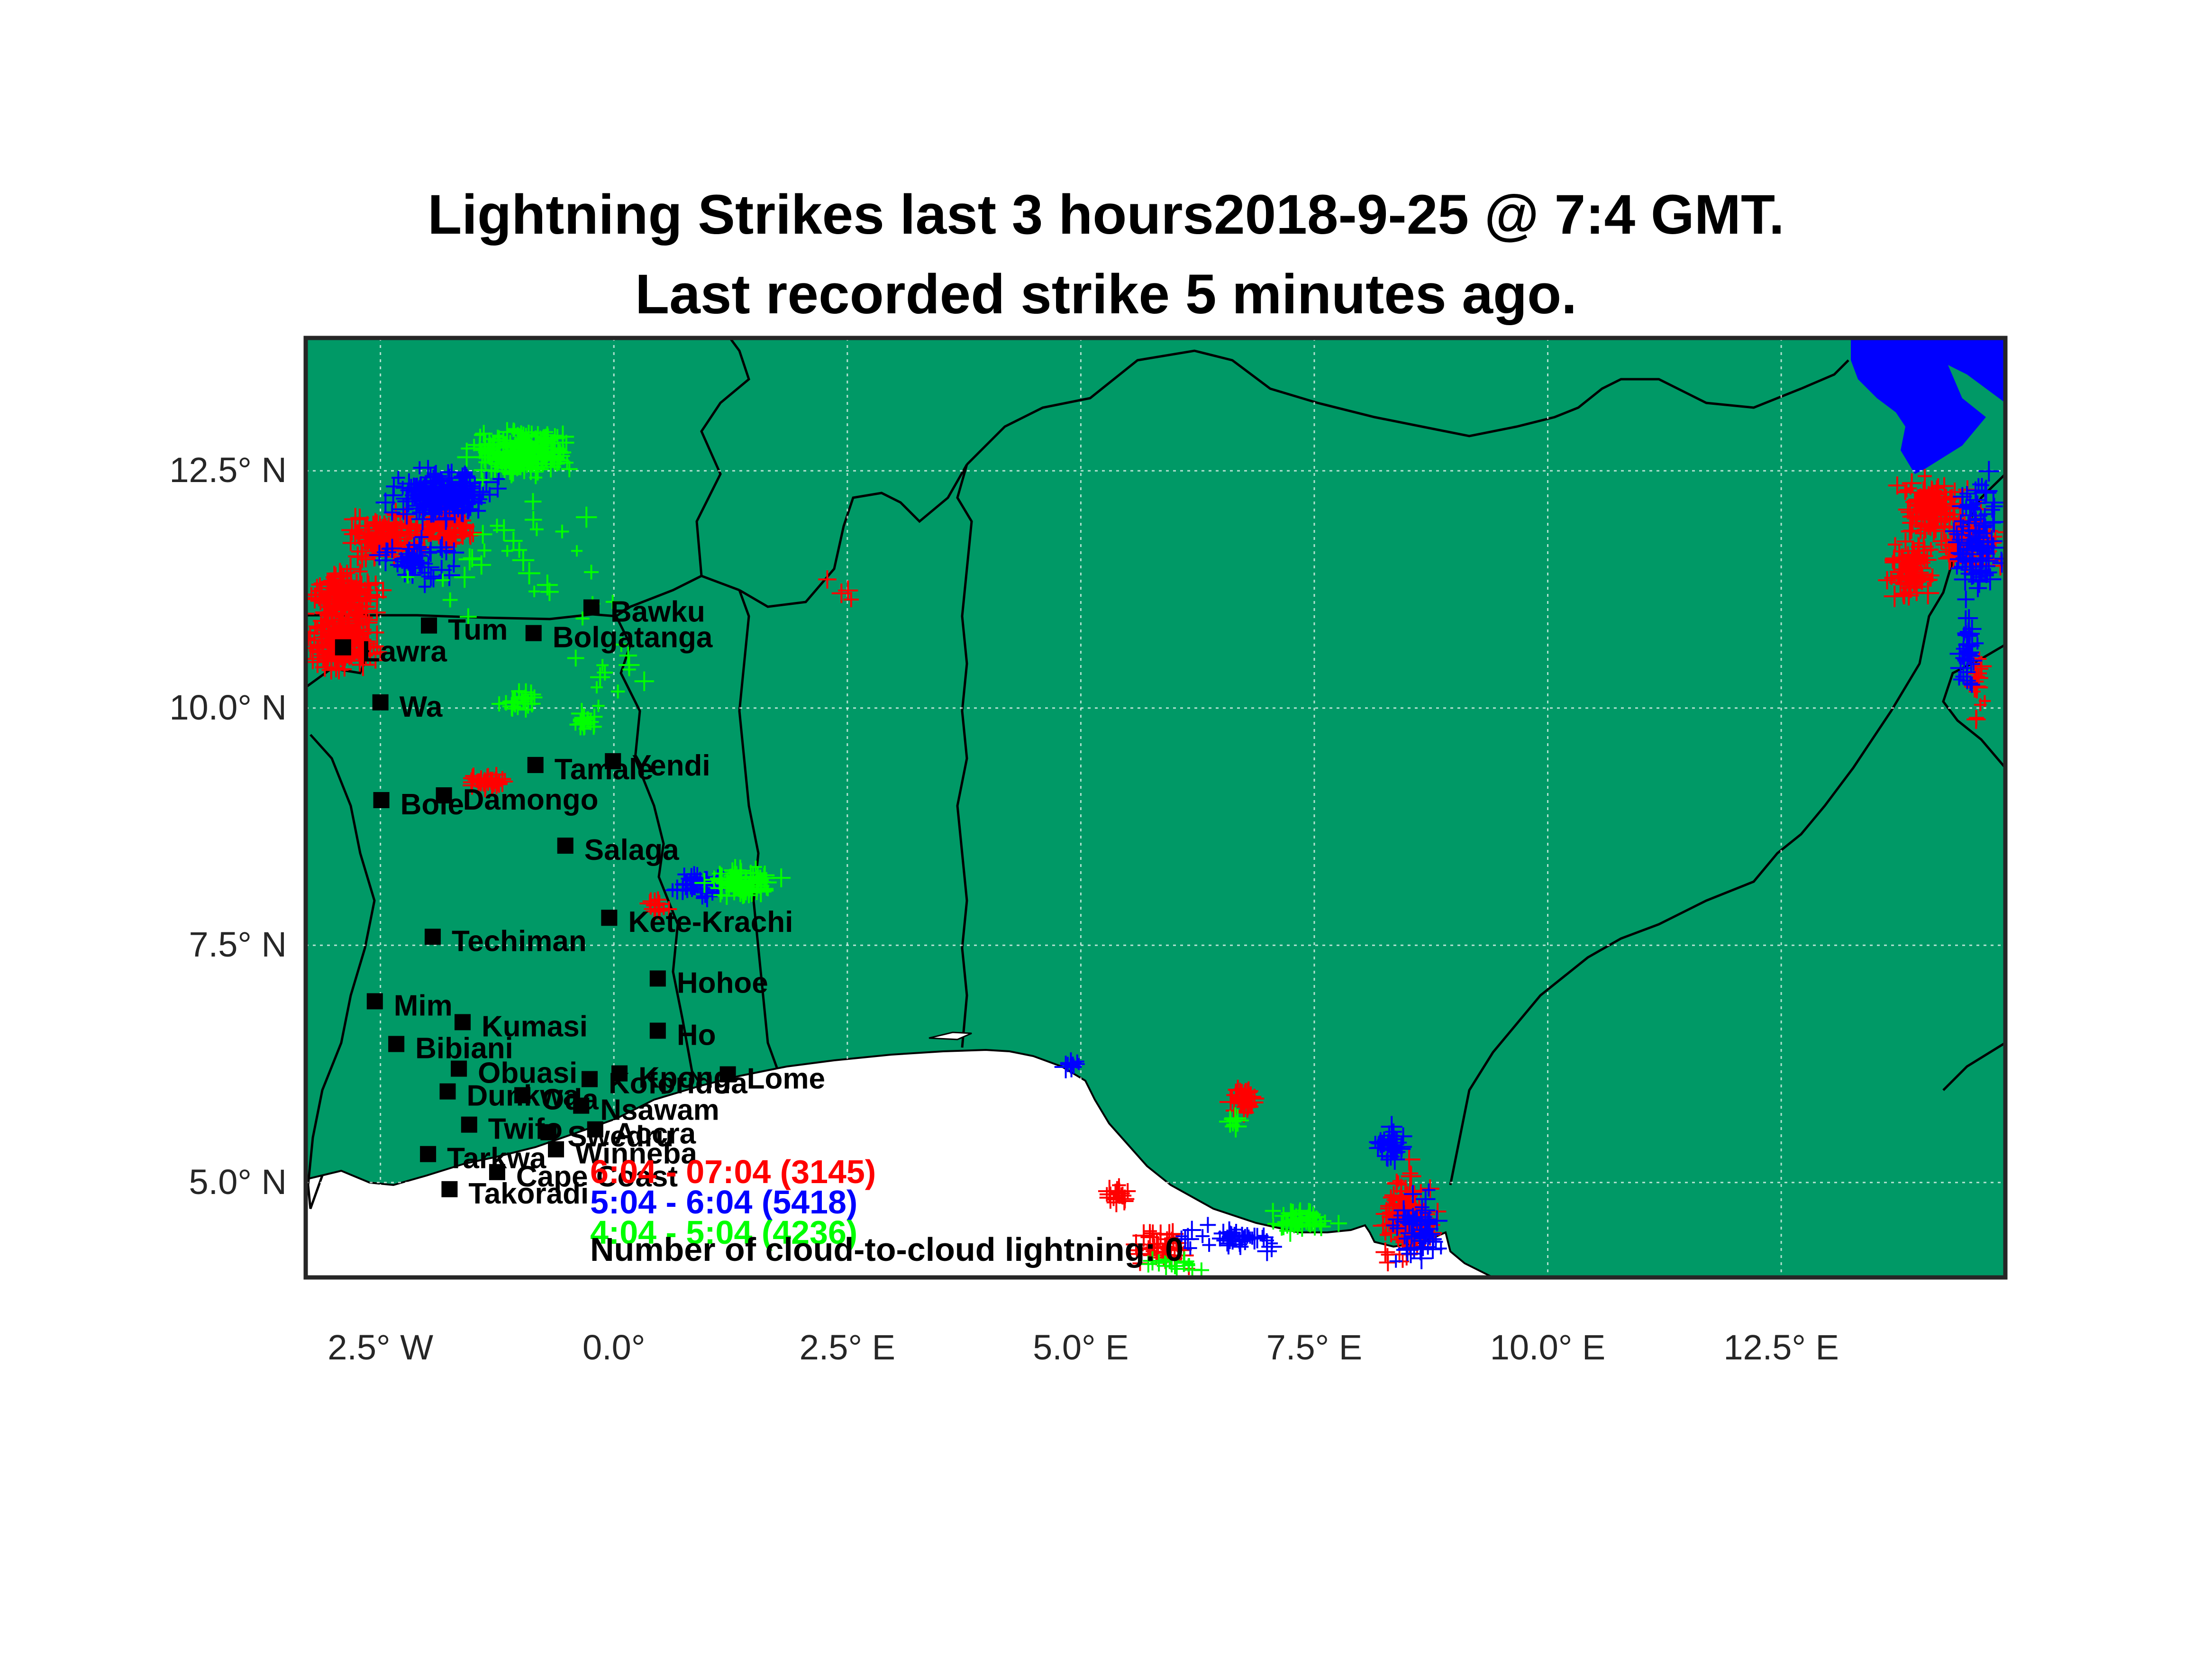  I want to click on city-label: Bolgatanga, so click(633, 637).